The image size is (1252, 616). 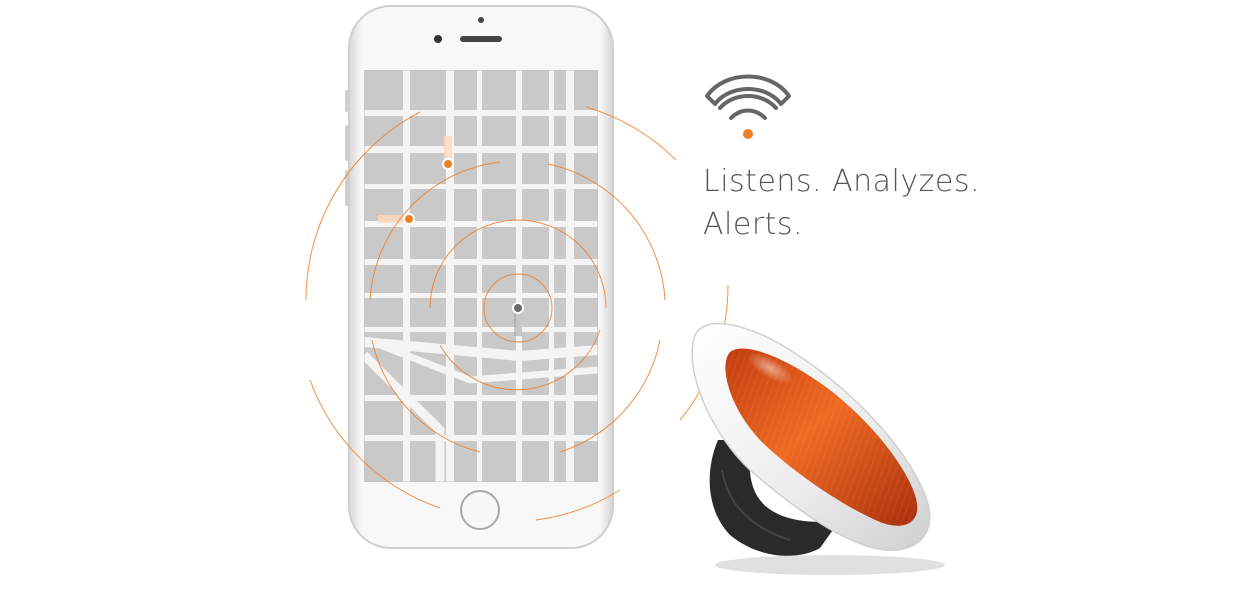 I want to click on phone-side-button, so click(x=347, y=101).